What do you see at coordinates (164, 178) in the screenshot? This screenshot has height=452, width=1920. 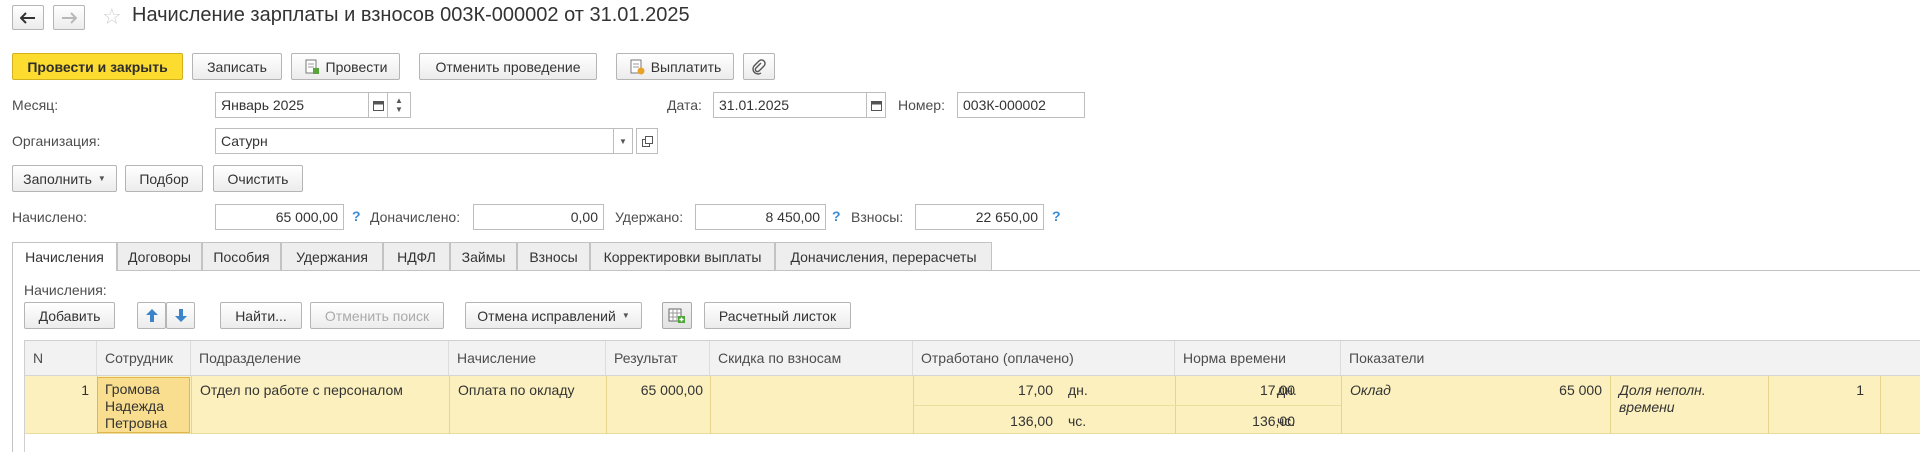 I see `select-button: Подбор` at bounding box center [164, 178].